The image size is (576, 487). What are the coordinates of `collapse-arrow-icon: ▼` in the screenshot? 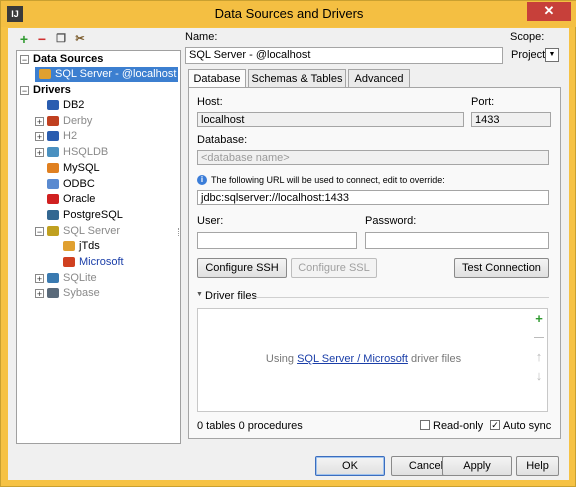 It's located at (199, 294).